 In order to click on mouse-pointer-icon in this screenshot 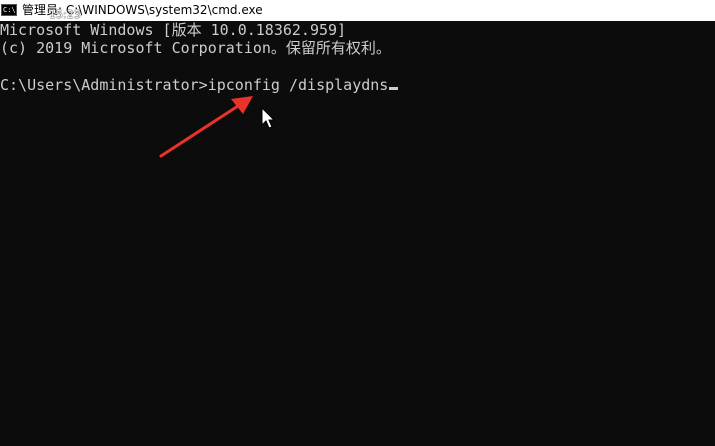, I will do `click(268, 117)`.